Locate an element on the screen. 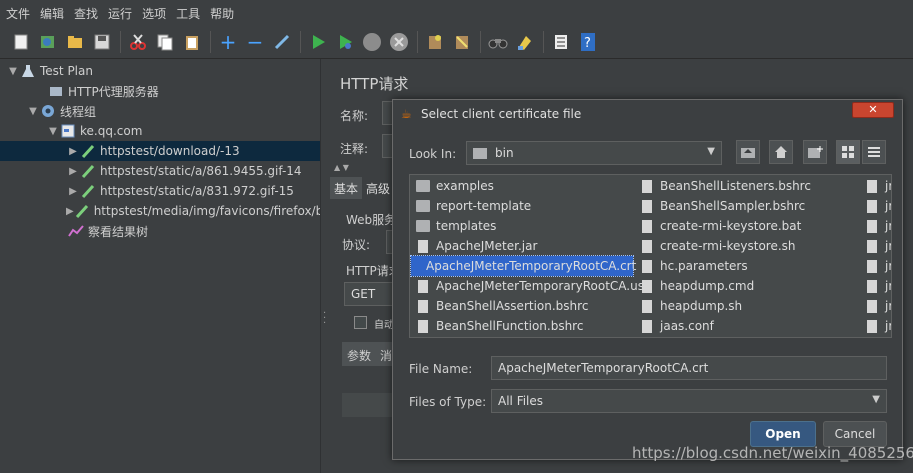 The image size is (913, 473). tab-basic: 基本 is located at coordinates (346, 188).